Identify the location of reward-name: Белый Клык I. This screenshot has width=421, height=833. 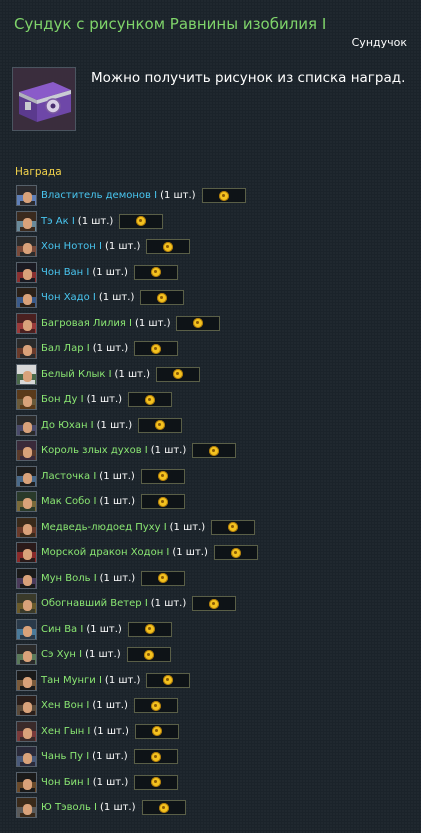
(76, 374).